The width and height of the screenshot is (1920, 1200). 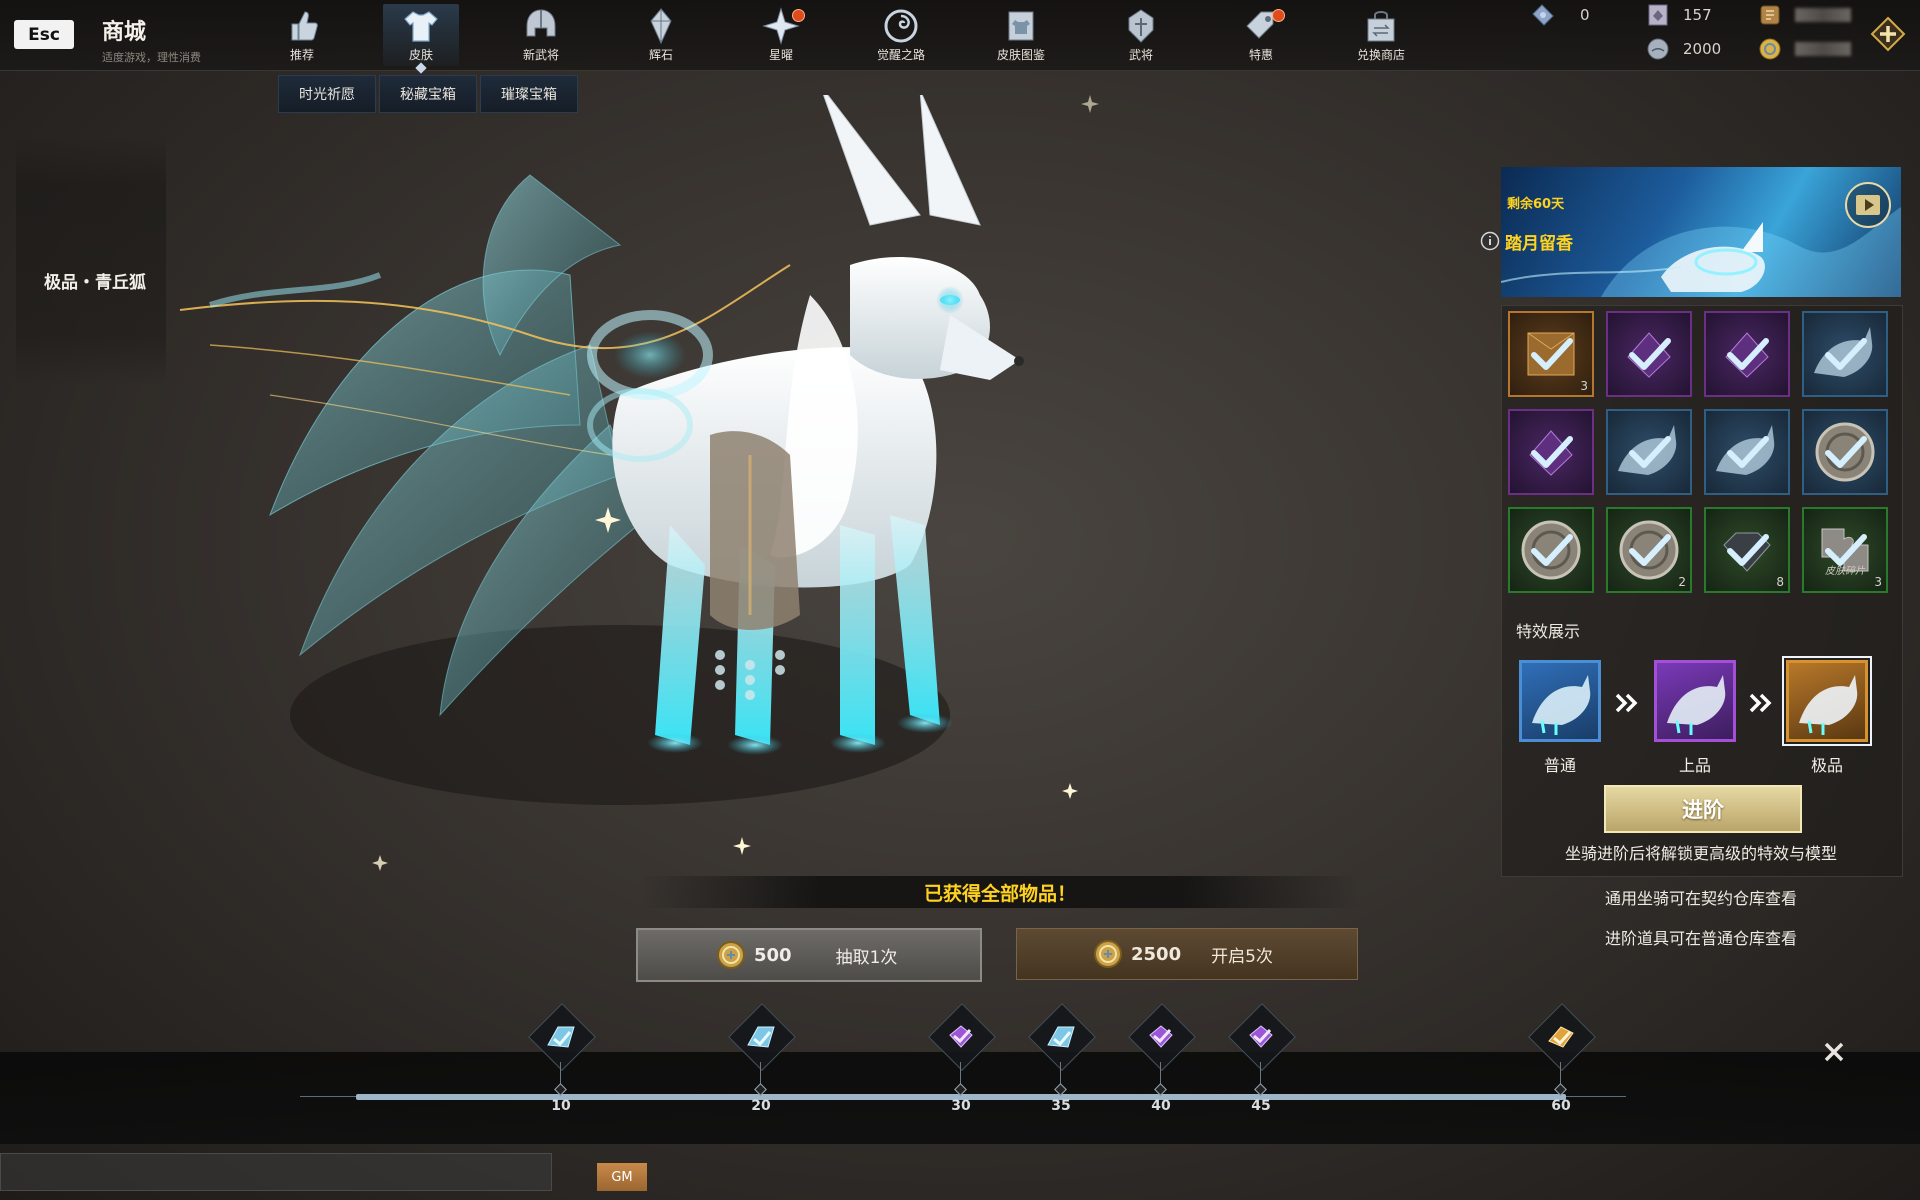 What do you see at coordinates (901, 26) in the screenshot?
I see `swirl-icon` at bounding box center [901, 26].